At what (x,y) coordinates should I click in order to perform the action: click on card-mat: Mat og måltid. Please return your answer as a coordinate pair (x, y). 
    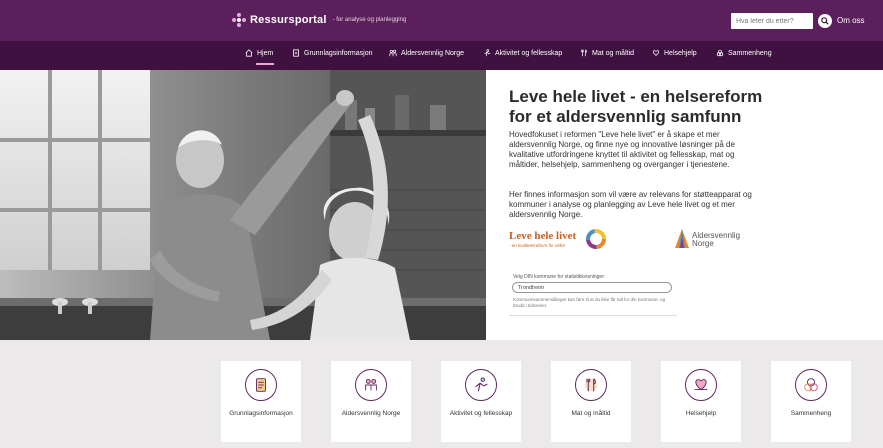
    Looking at the image, I should click on (591, 401).